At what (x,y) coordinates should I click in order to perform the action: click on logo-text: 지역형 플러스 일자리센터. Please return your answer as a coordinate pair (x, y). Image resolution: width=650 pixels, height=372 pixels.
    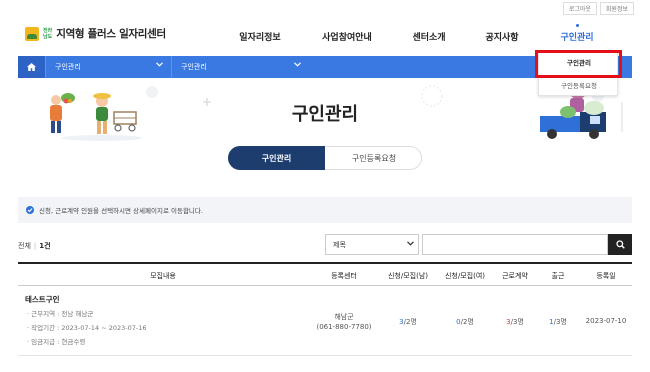
    Looking at the image, I should click on (111, 34).